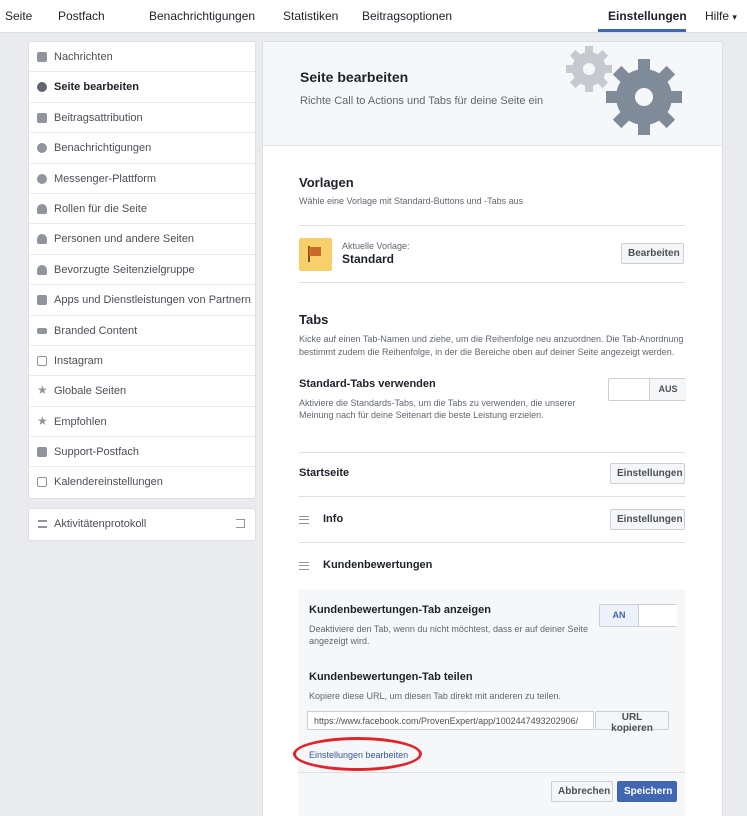 Image resolution: width=747 pixels, height=816 pixels. Describe the element at coordinates (647, 16) in the screenshot. I see `nav-einstellungen: Einstellungen` at that location.